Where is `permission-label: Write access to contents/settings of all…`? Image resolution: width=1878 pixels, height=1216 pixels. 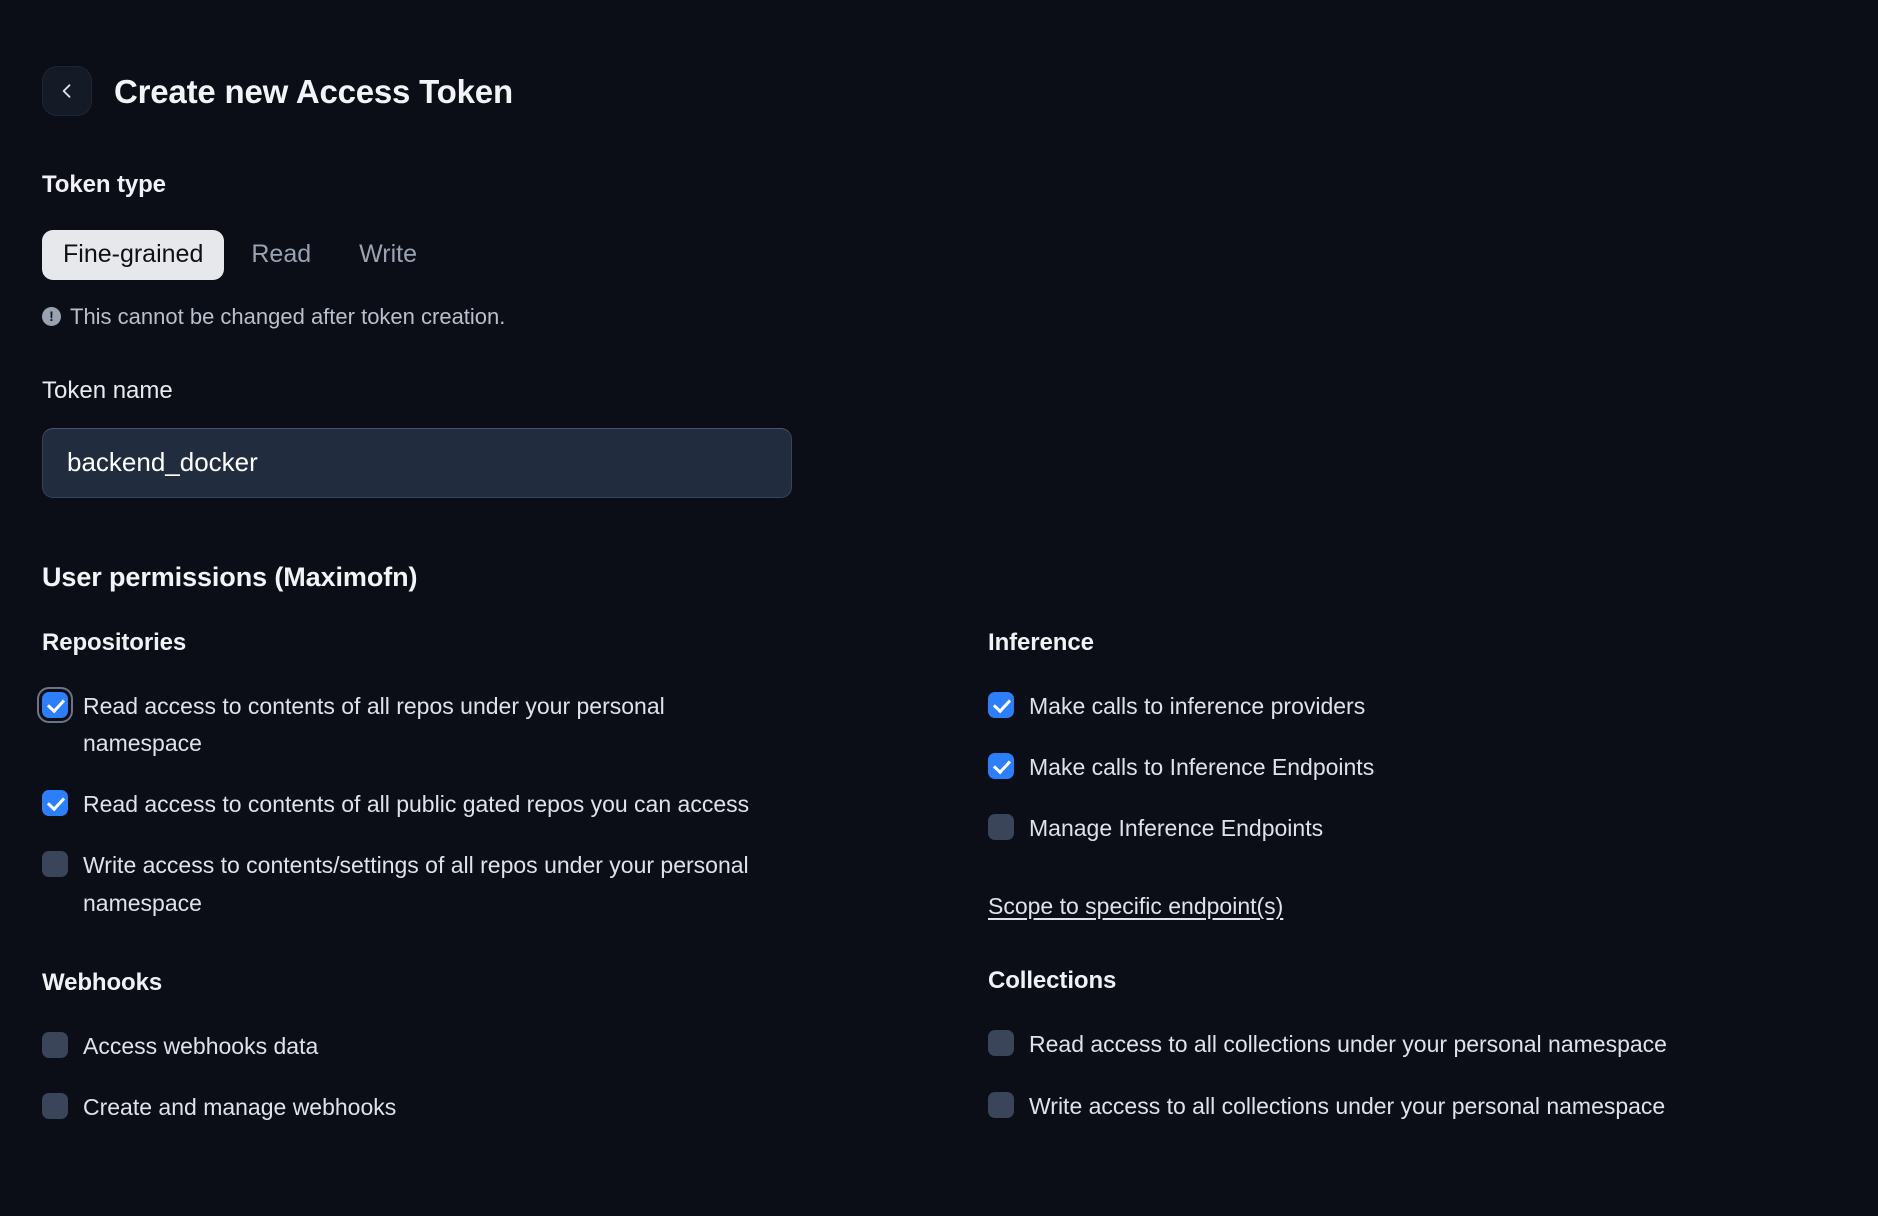 permission-label: Write access to contents/settings of all… is located at coordinates (416, 884).